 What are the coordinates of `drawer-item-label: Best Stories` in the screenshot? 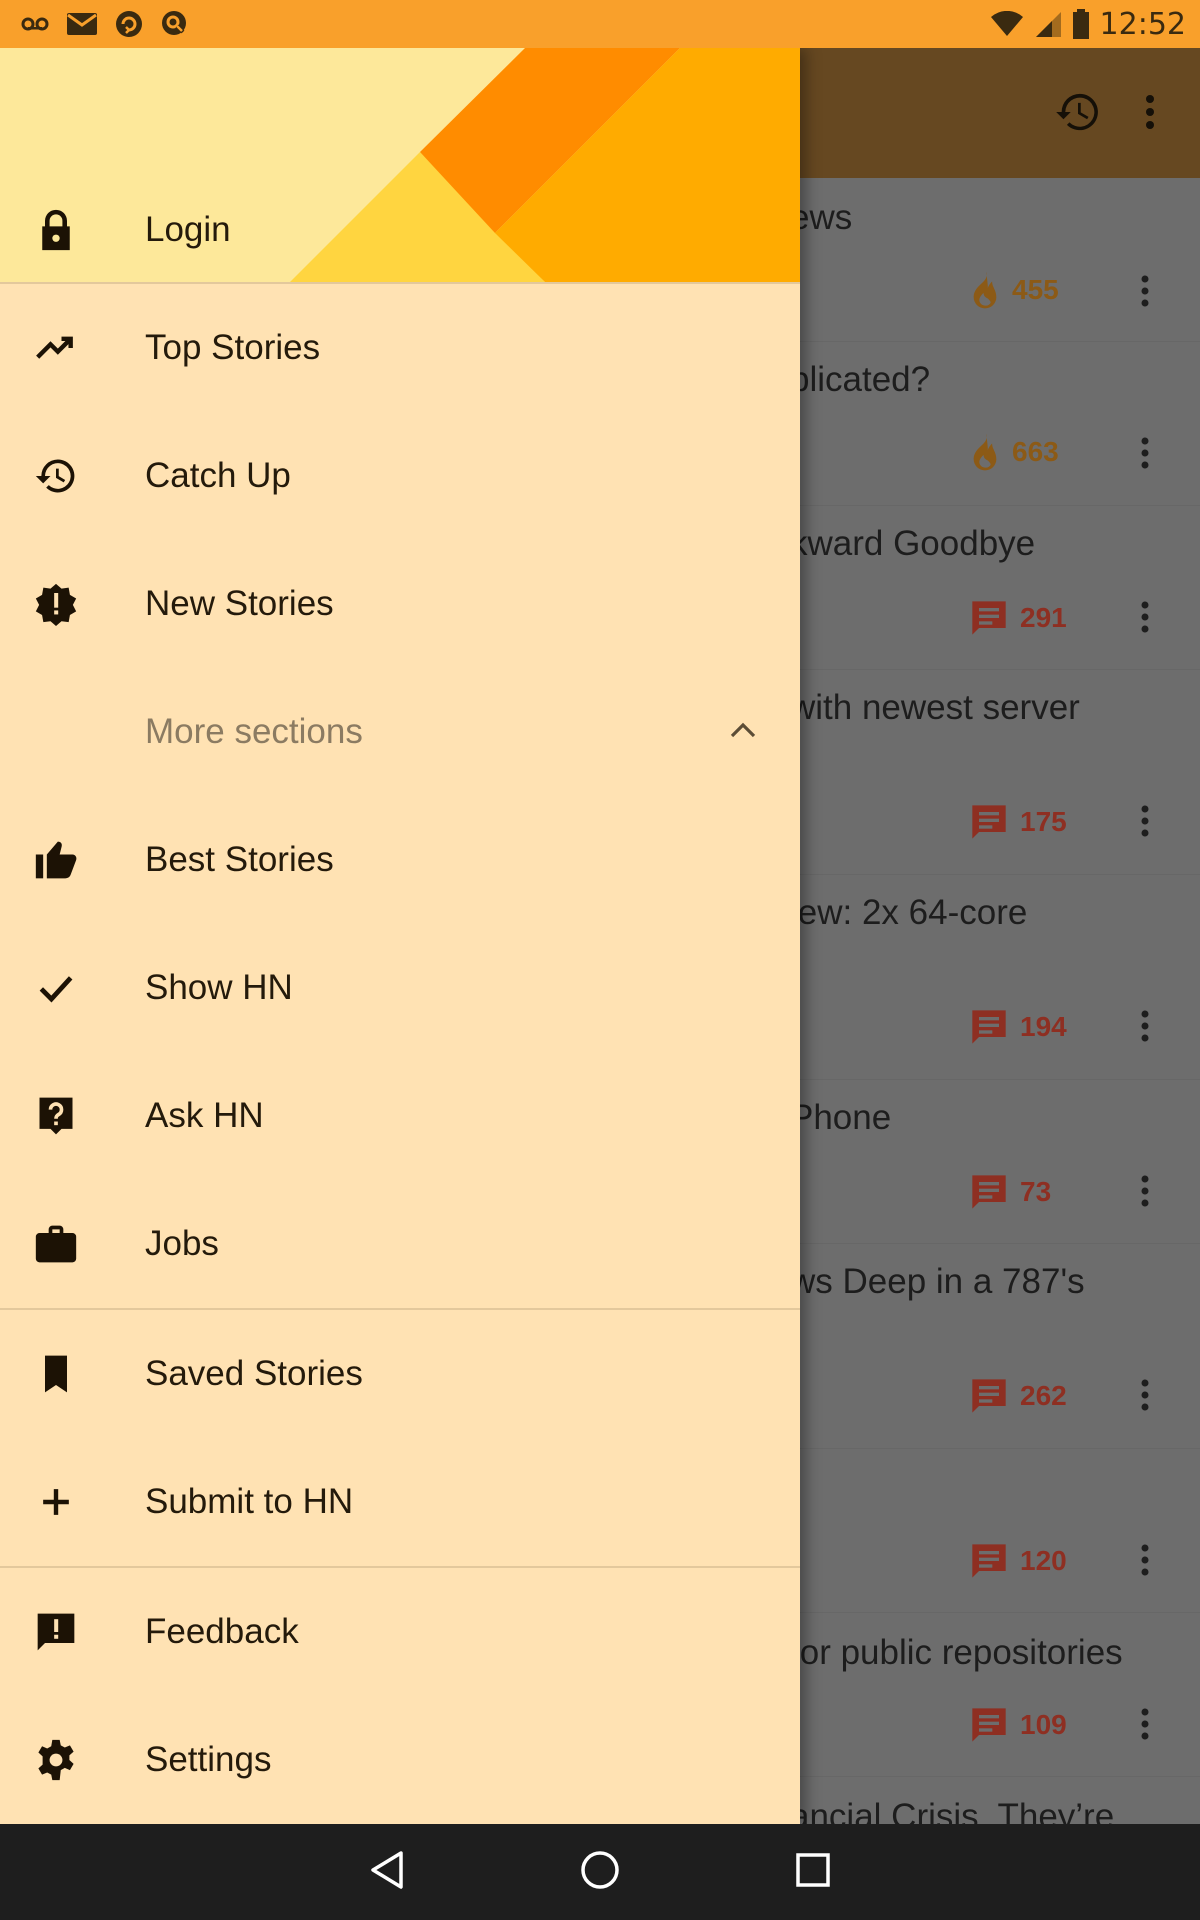 It's located at (239, 859).